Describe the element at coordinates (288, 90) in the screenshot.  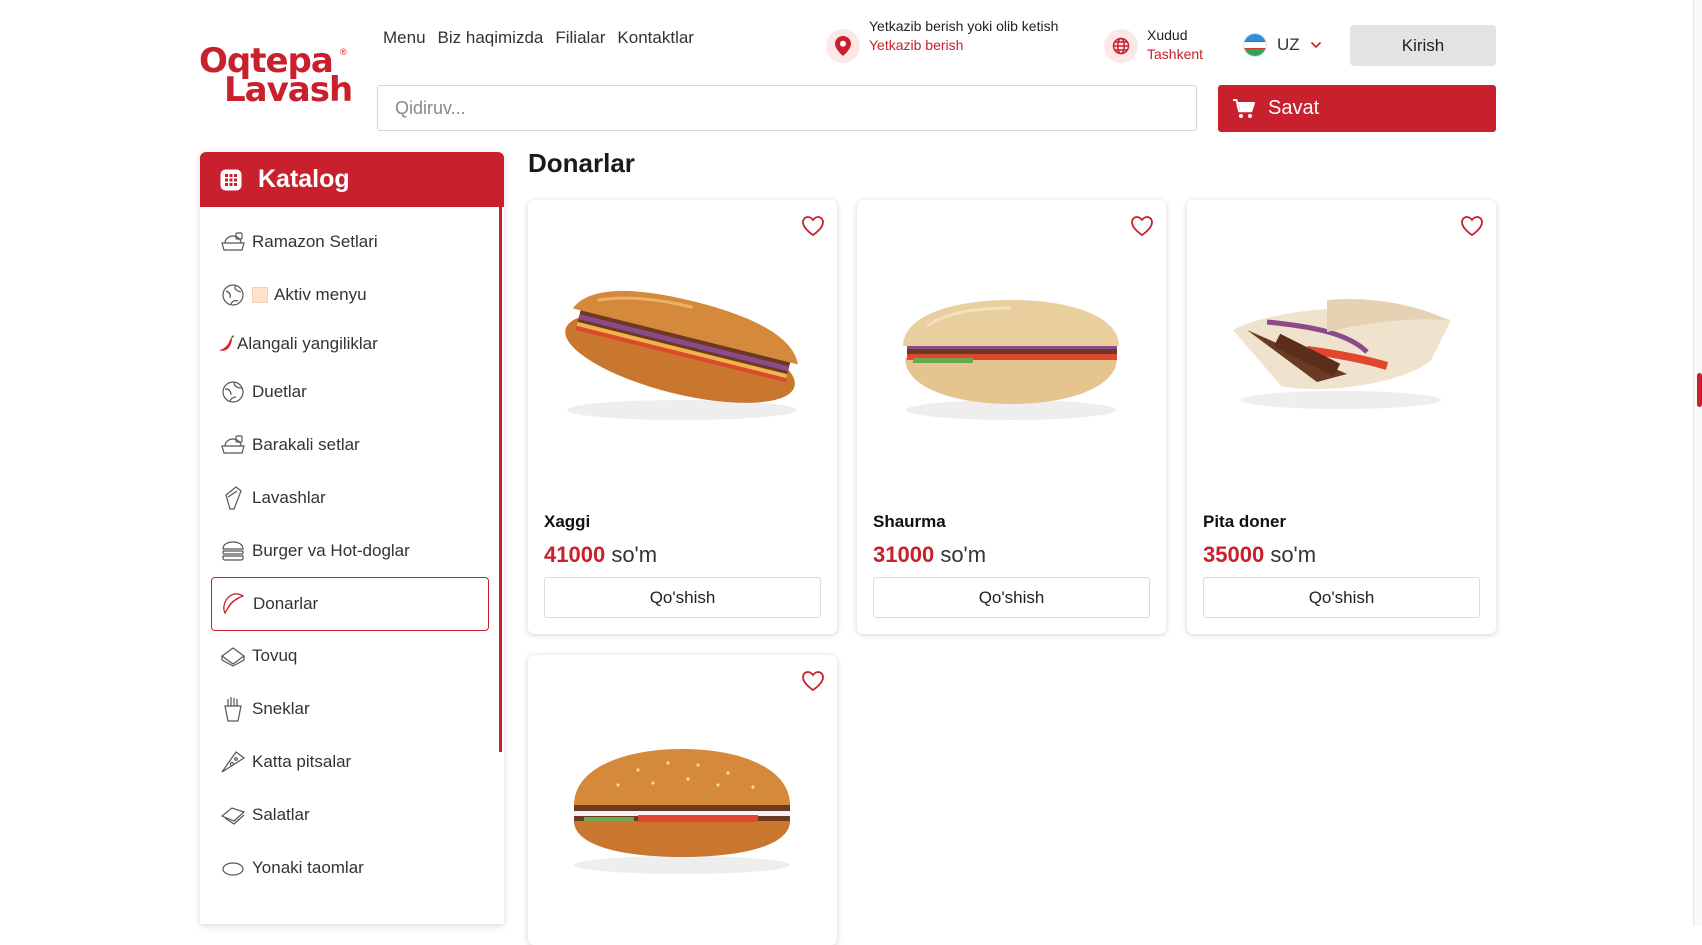
I see `brand-logo-line2: Lavash` at that location.